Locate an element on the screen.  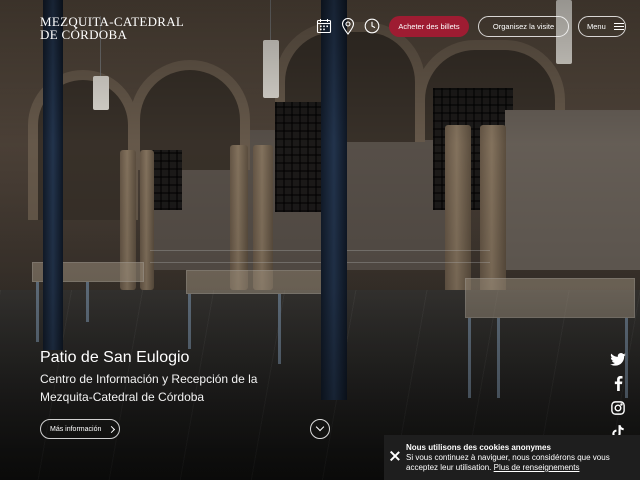
organize-visit-label: Organisez la visite is located at coordinates (523, 26).